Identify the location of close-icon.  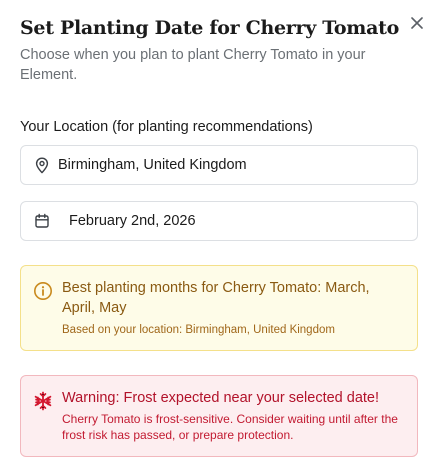
(417, 25).